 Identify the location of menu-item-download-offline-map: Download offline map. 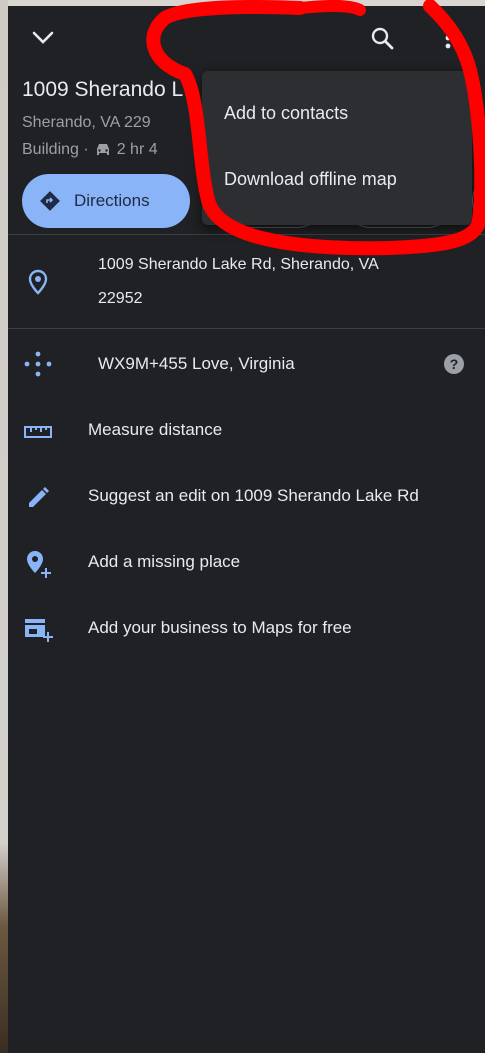
(310, 179).